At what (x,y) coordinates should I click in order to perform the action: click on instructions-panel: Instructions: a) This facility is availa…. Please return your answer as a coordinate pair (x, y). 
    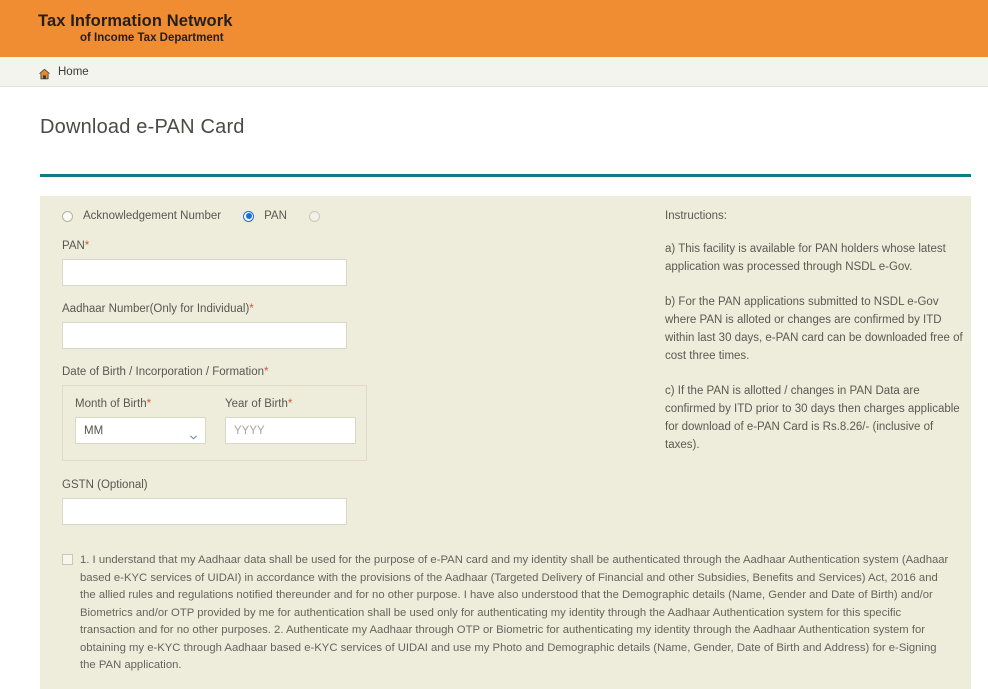
    Looking at the image, I should click on (815, 340).